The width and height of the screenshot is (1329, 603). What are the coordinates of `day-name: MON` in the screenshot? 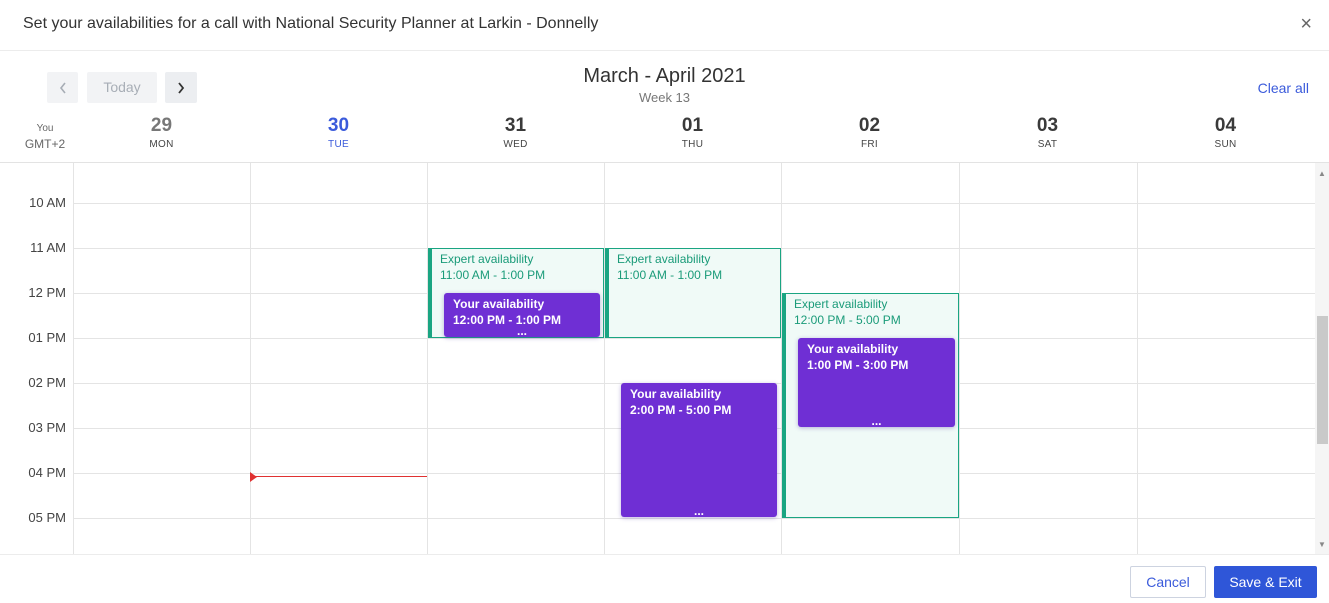 It's located at (161, 144).